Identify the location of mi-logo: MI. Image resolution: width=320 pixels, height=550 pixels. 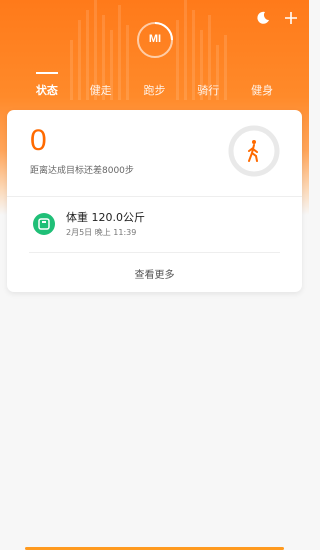
(155, 40).